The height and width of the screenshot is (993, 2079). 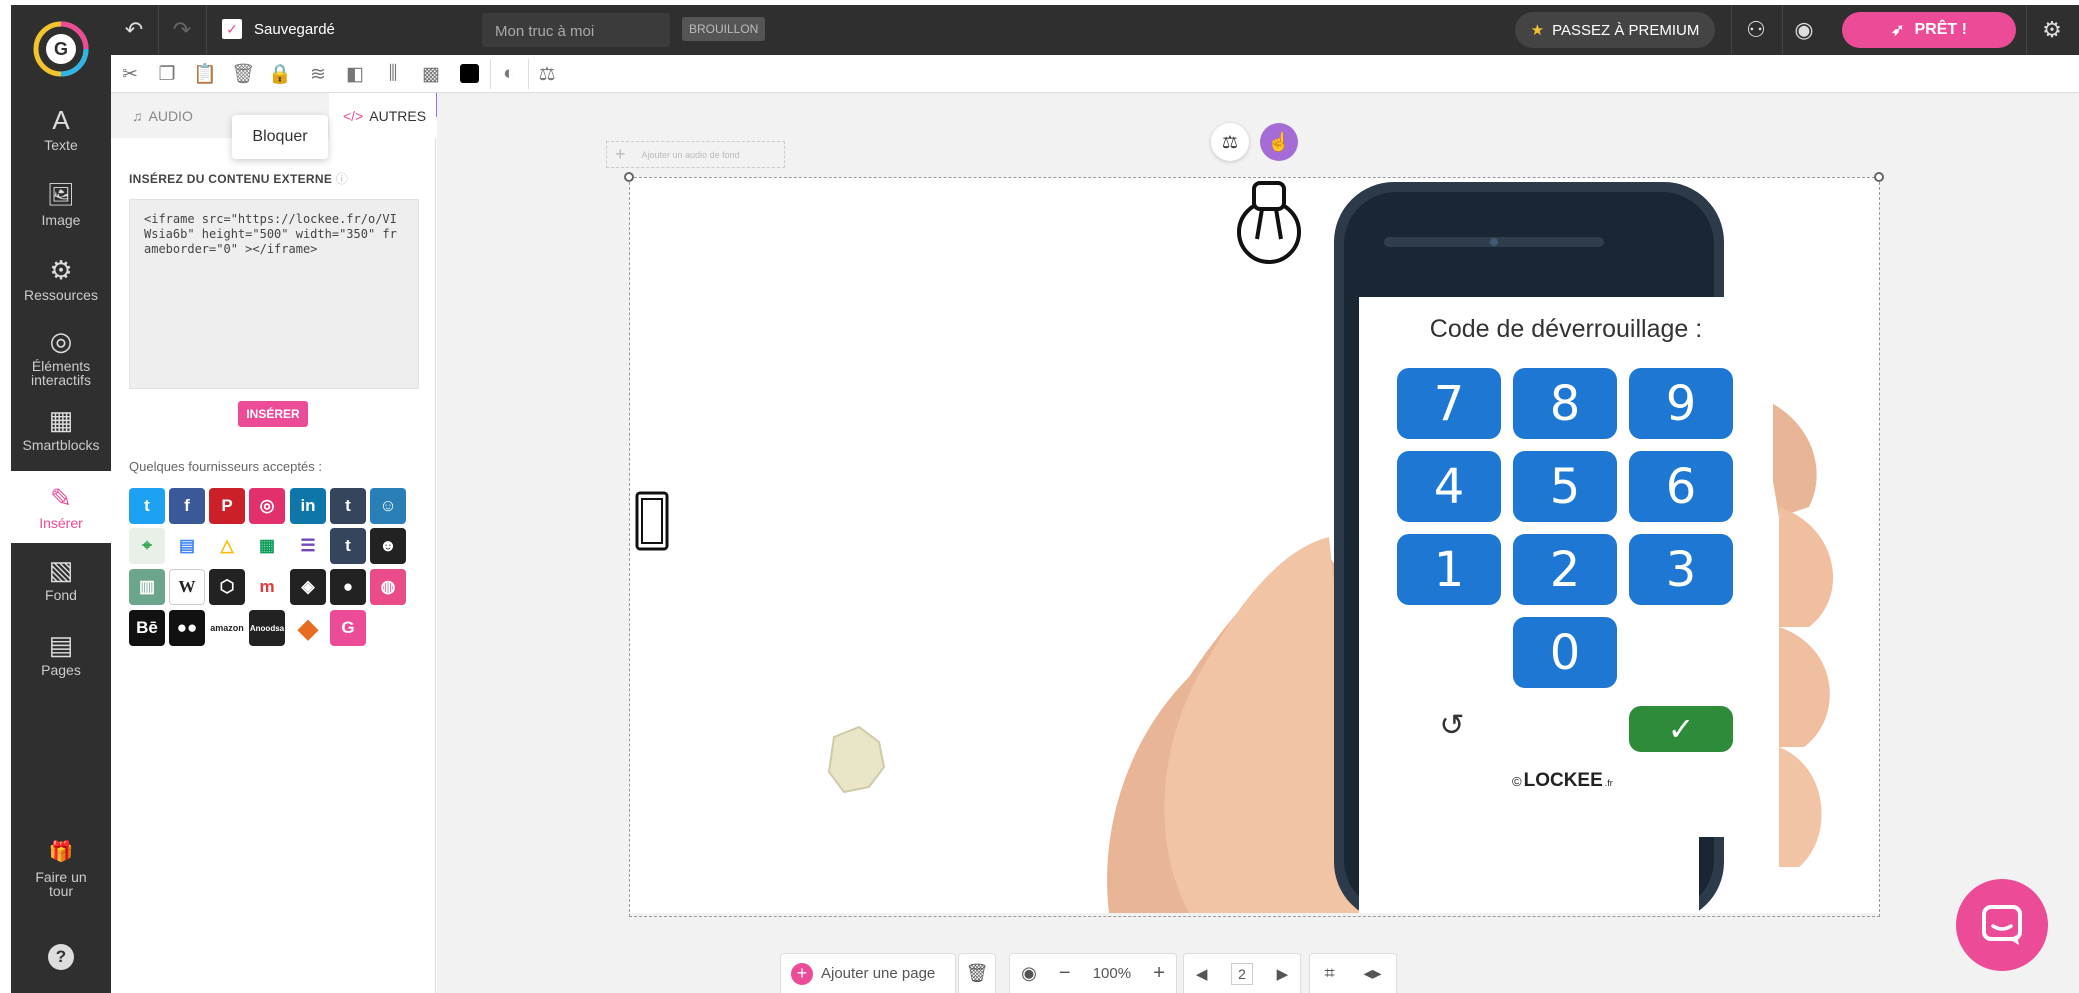 What do you see at coordinates (267, 546) in the screenshot?
I see `google-sheets-icon: ▦` at bounding box center [267, 546].